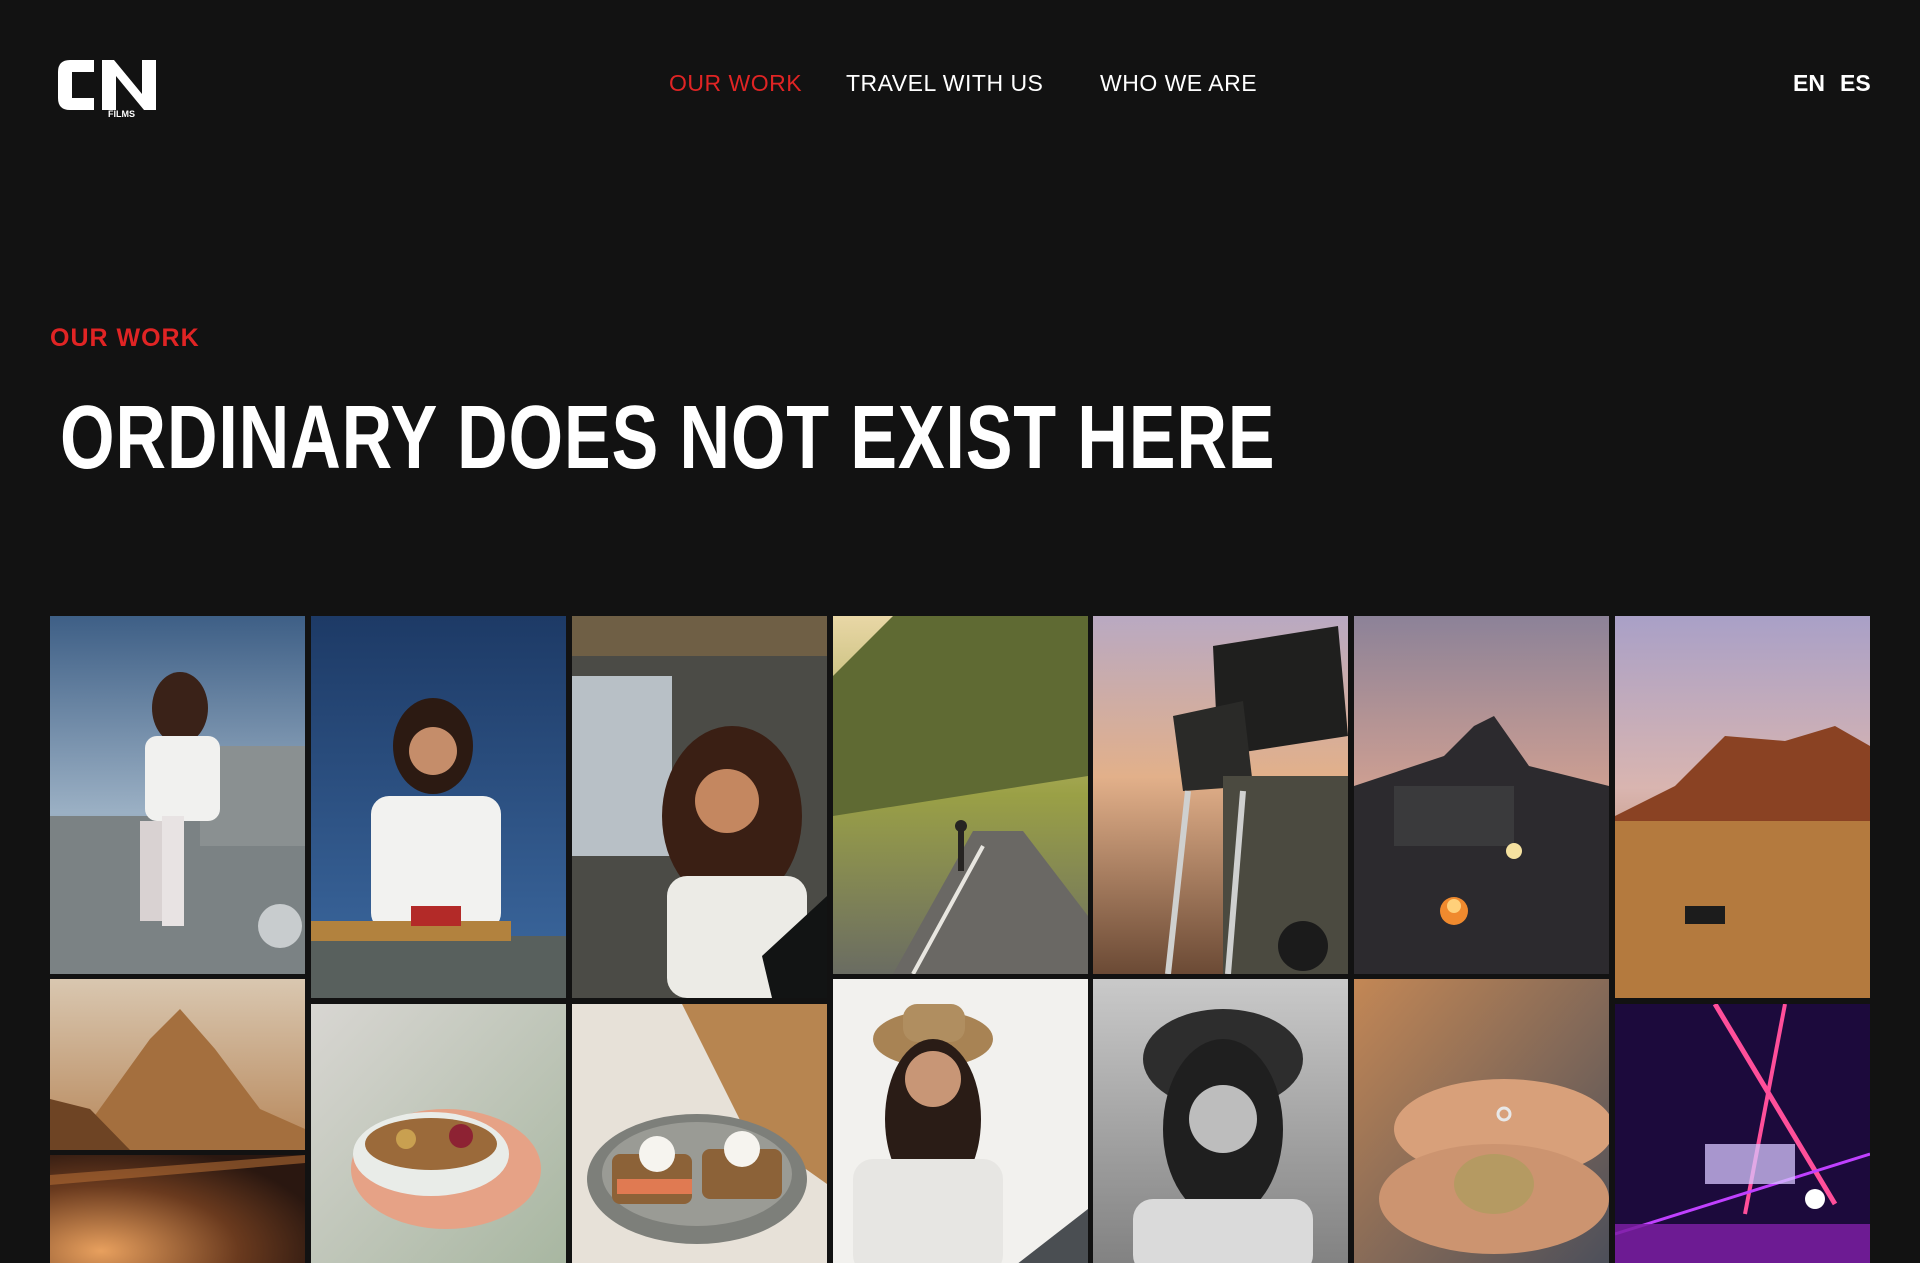 The image size is (1920, 1263). I want to click on gallery-photo-sea-urchin-hands, so click(1481, 1121).